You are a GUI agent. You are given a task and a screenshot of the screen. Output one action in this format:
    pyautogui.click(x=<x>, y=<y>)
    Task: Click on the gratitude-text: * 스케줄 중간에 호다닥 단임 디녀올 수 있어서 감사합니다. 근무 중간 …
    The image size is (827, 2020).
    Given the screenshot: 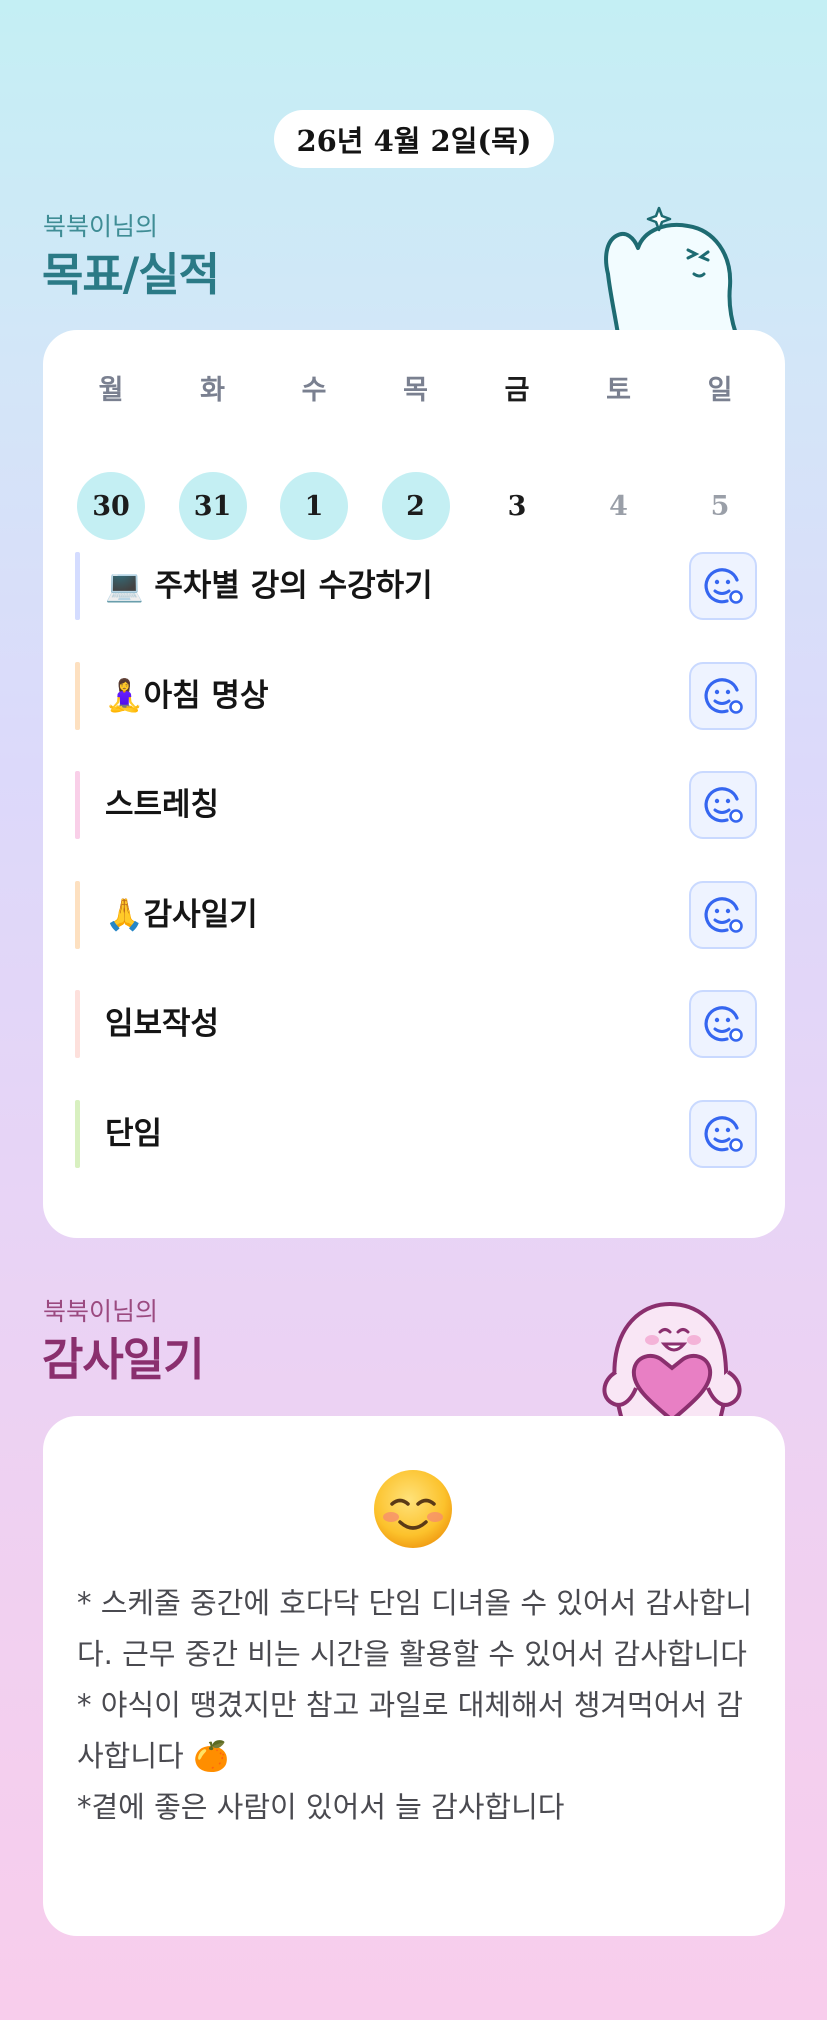 What is the action you would take?
    pyautogui.click(x=417, y=1705)
    